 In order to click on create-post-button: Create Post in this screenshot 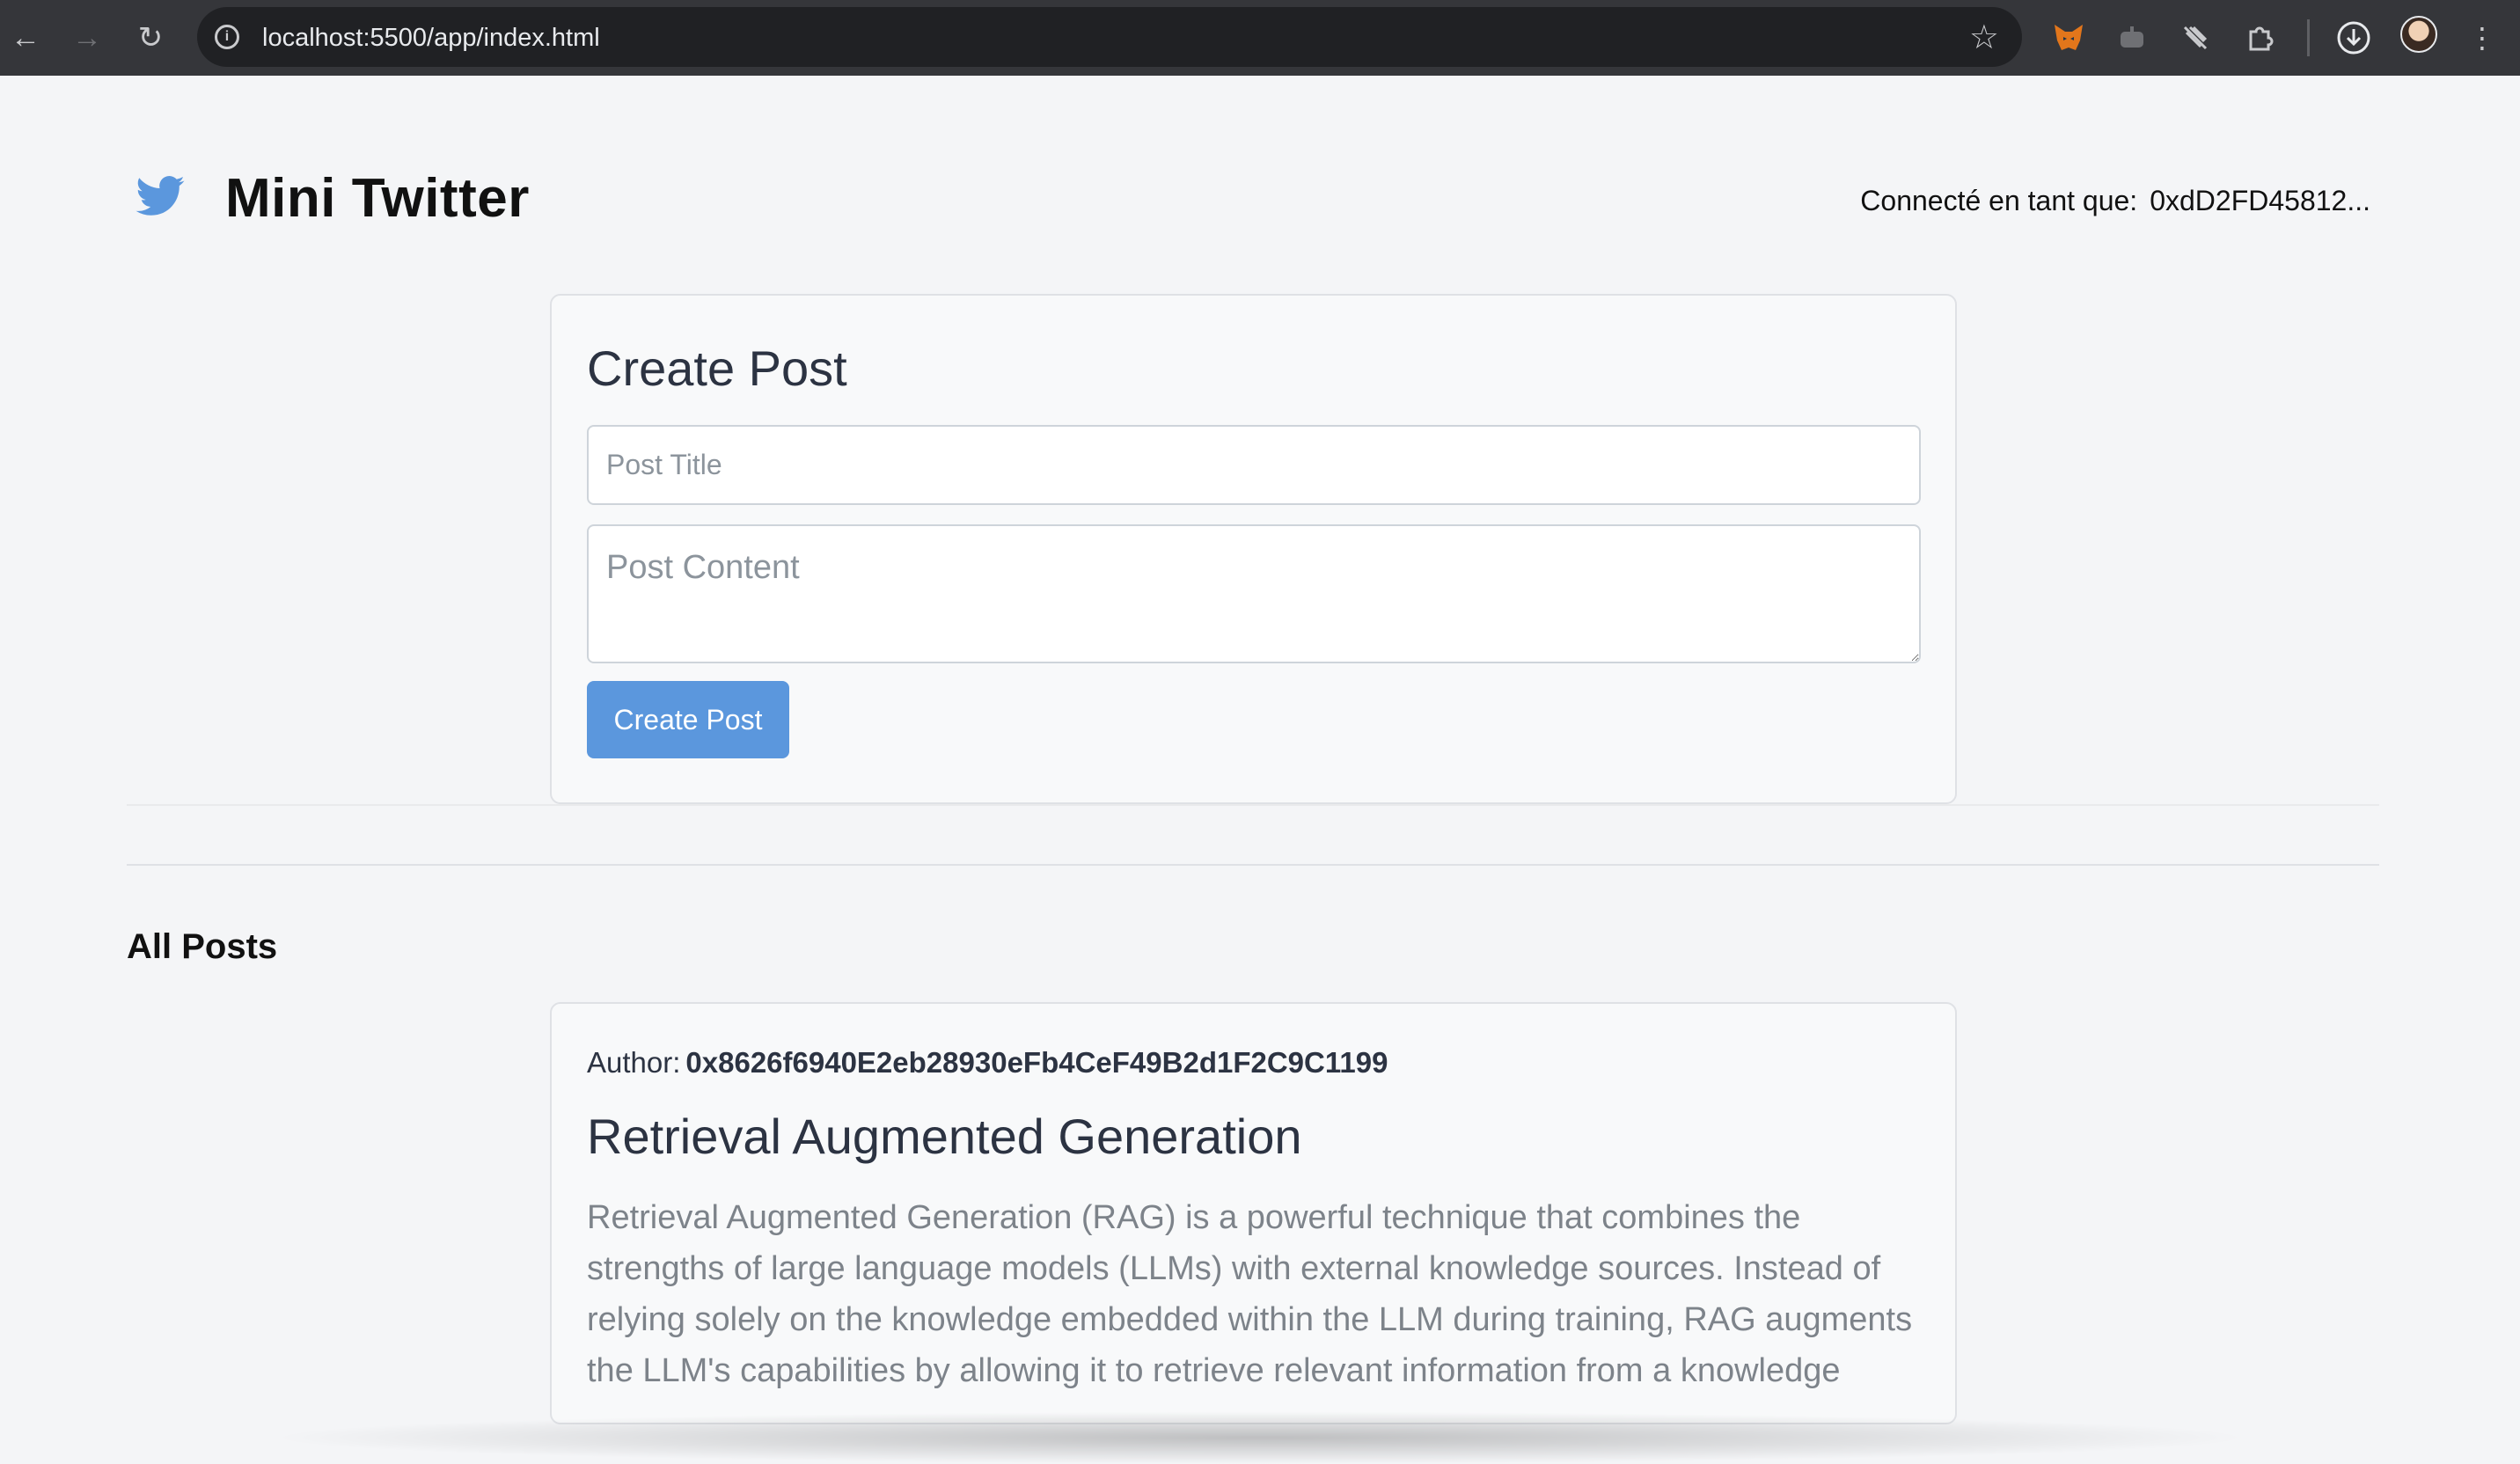, I will do `click(688, 719)`.